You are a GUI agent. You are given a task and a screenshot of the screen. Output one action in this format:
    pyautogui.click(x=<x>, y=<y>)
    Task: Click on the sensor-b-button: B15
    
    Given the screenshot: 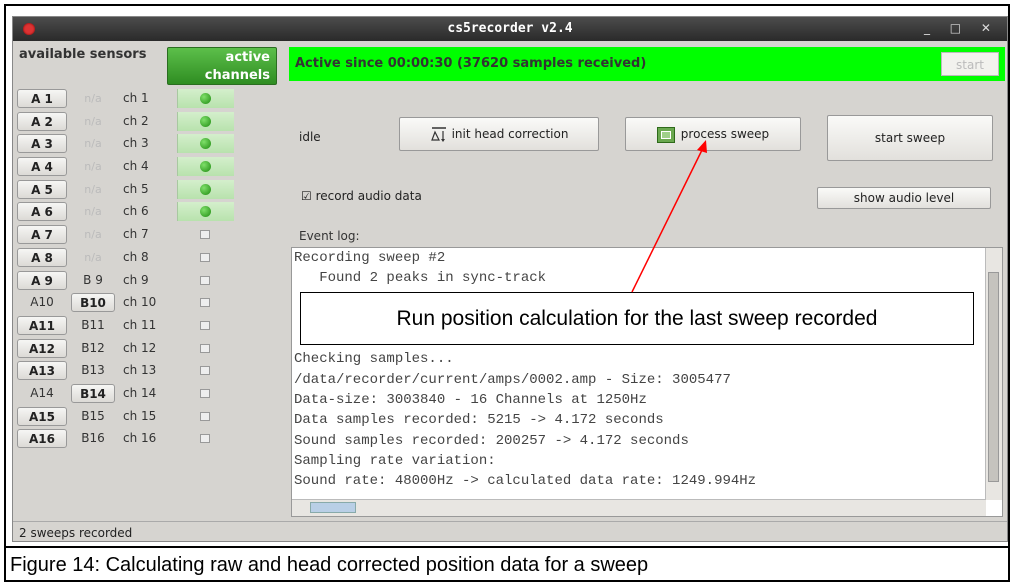 What is the action you would take?
    pyautogui.click(x=93, y=415)
    